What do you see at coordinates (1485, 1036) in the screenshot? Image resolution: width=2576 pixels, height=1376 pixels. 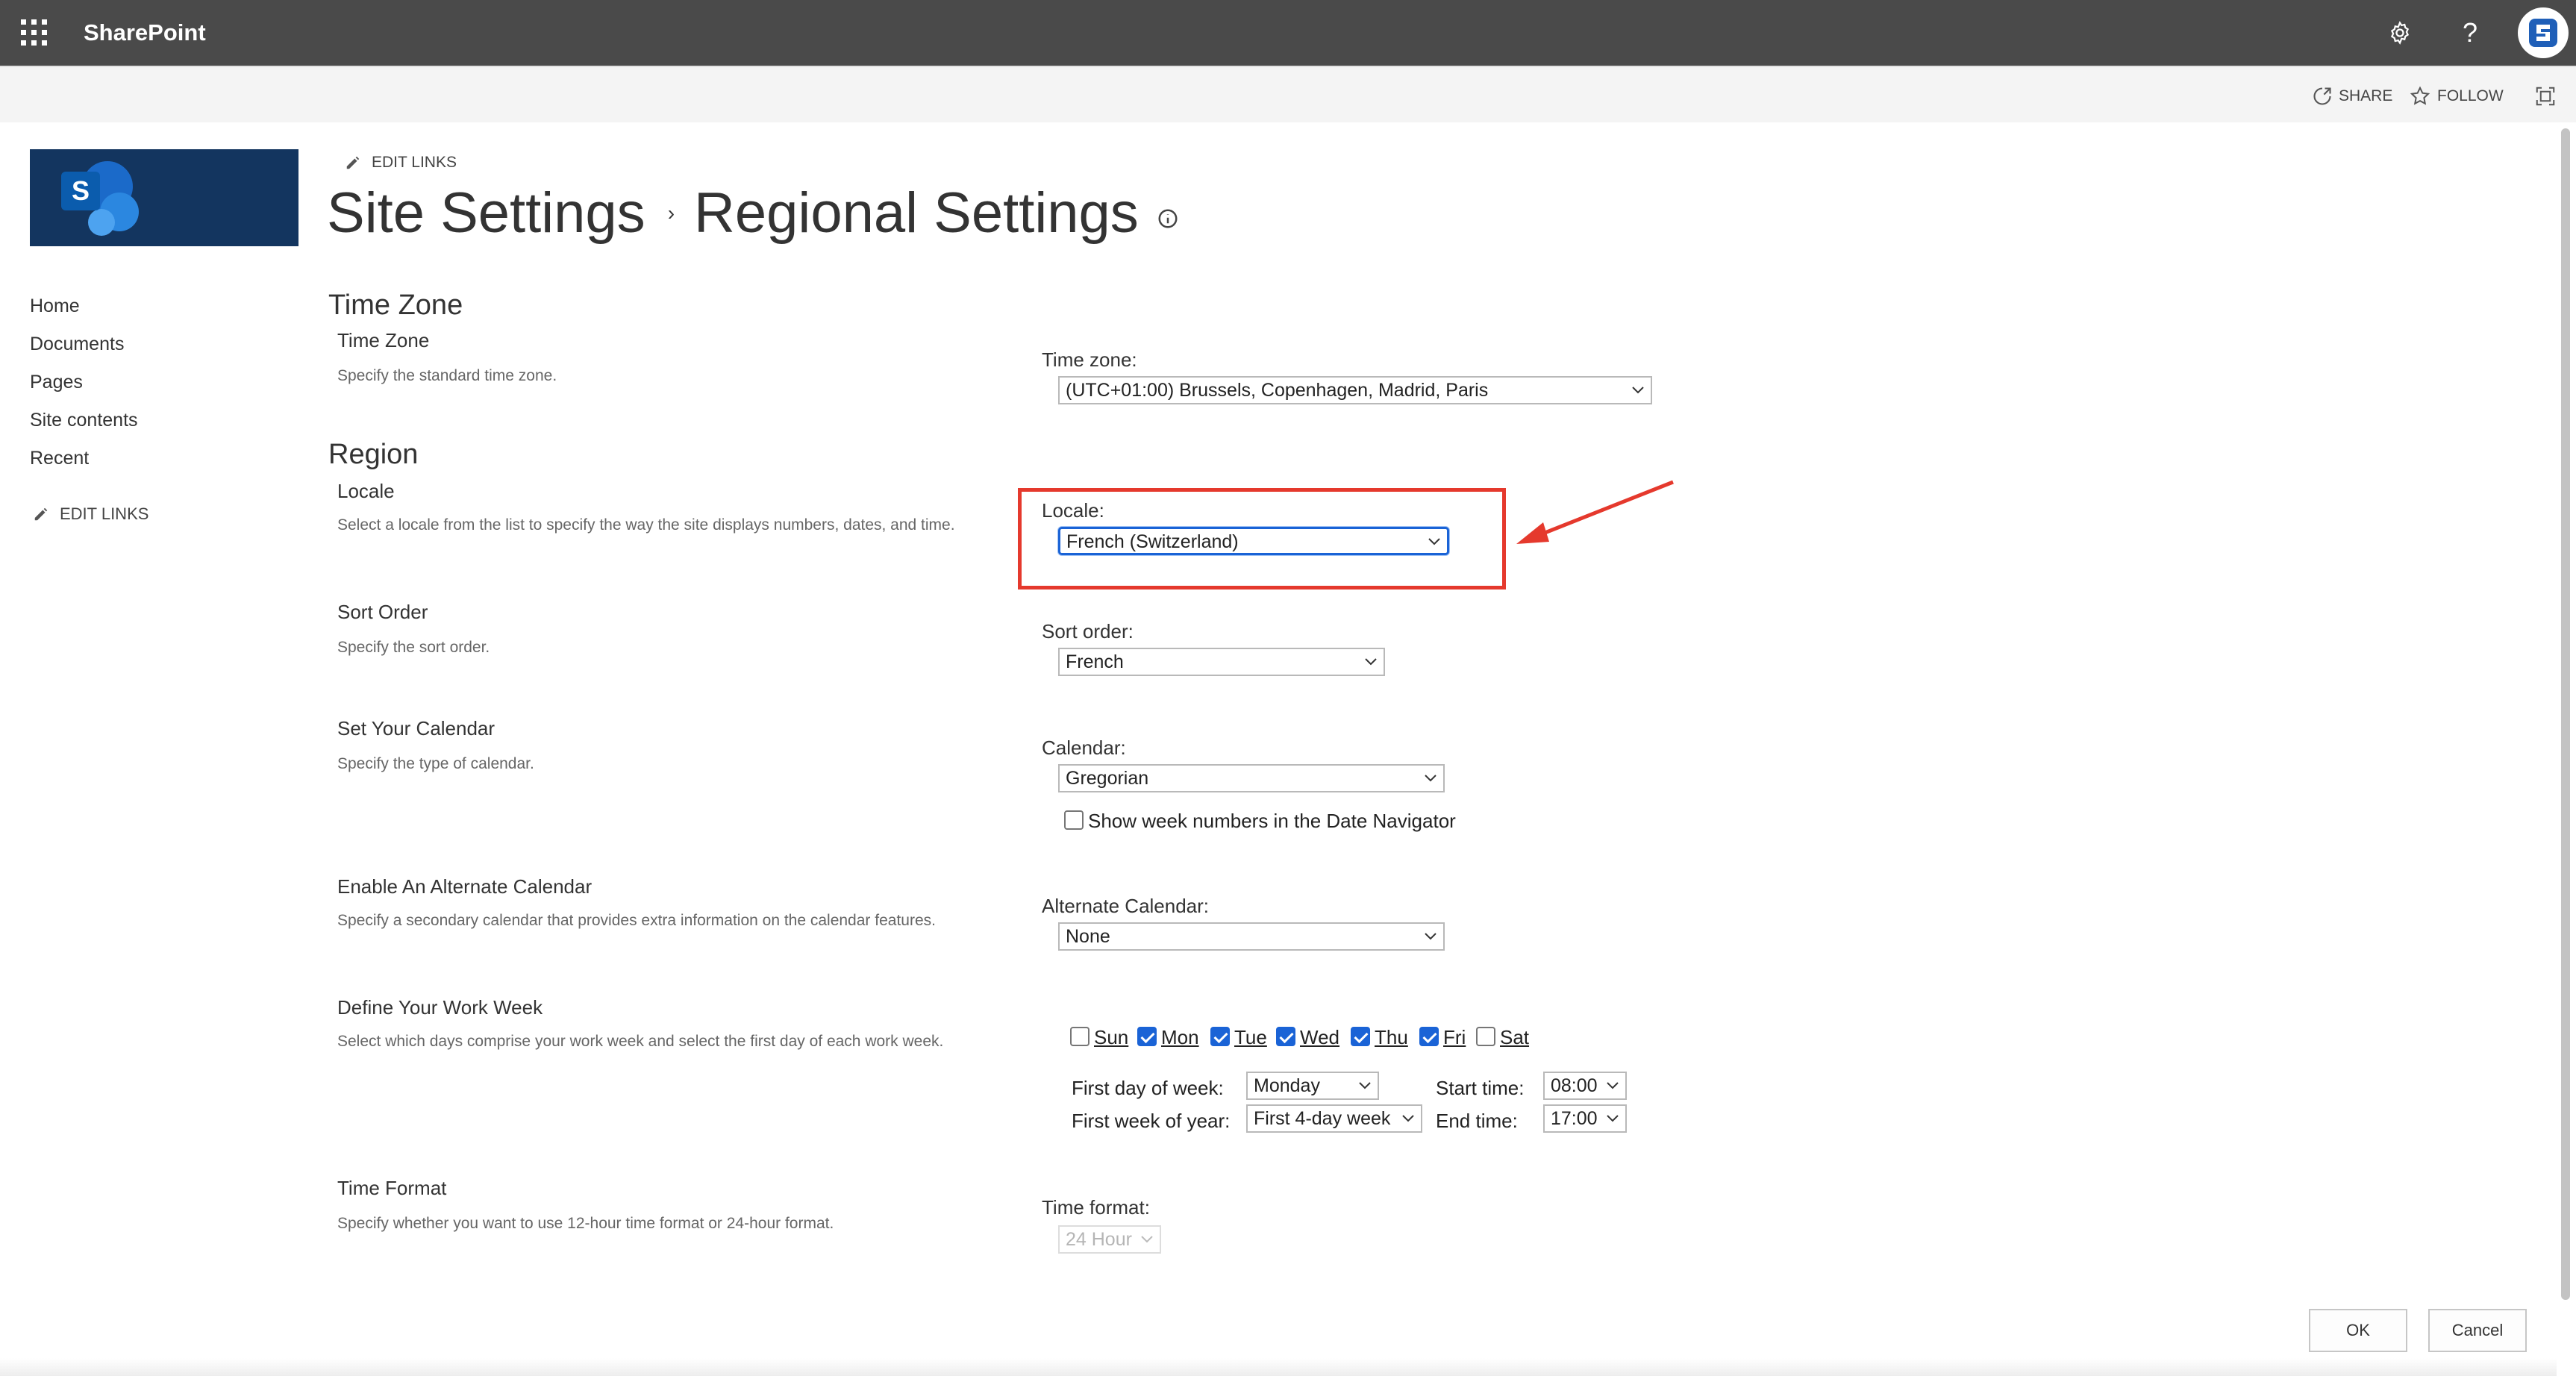 I see `day-checkbox-sat` at bounding box center [1485, 1036].